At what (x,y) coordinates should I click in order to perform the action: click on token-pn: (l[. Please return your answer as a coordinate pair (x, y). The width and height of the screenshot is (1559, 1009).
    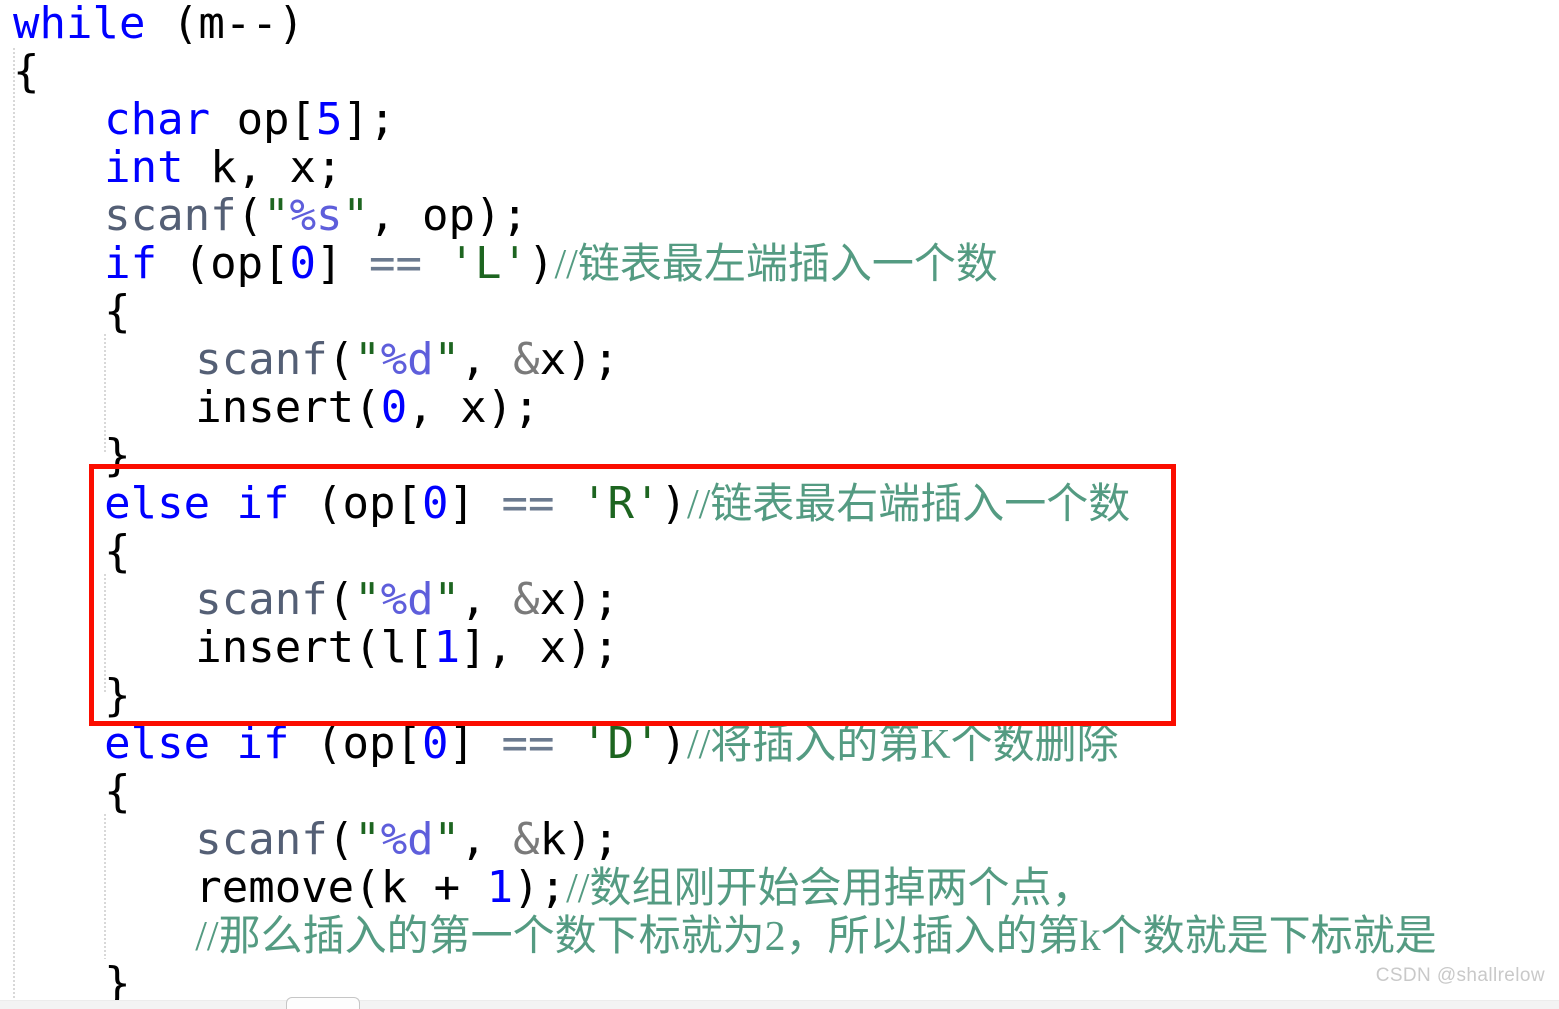
    Looking at the image, I should click on (394, 647).